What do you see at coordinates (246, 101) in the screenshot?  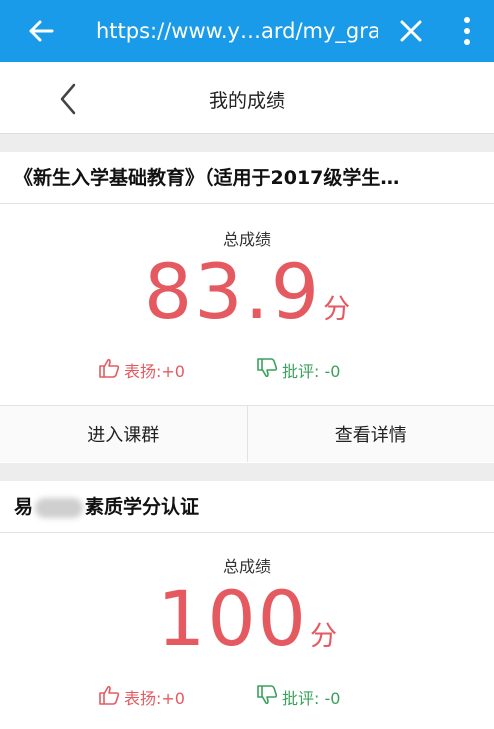 I see `page-title: 我的成绩` at bounding box center [246, 101].